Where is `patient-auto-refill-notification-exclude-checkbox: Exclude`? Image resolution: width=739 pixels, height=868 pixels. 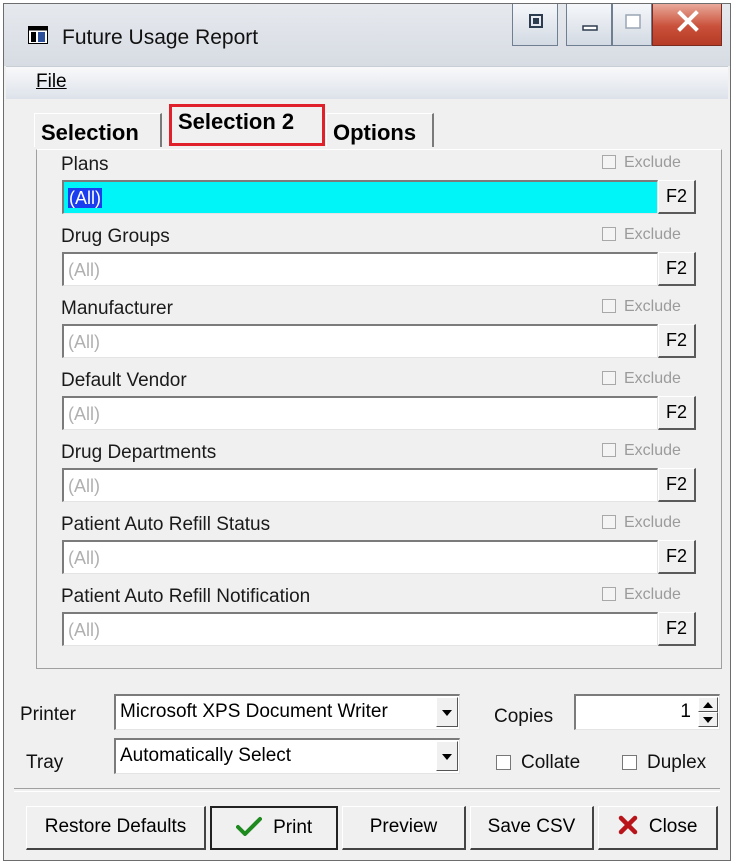
patient-auto-refill-notification-exclude-checkbox: Exclude is located at coordinates (641, 595).